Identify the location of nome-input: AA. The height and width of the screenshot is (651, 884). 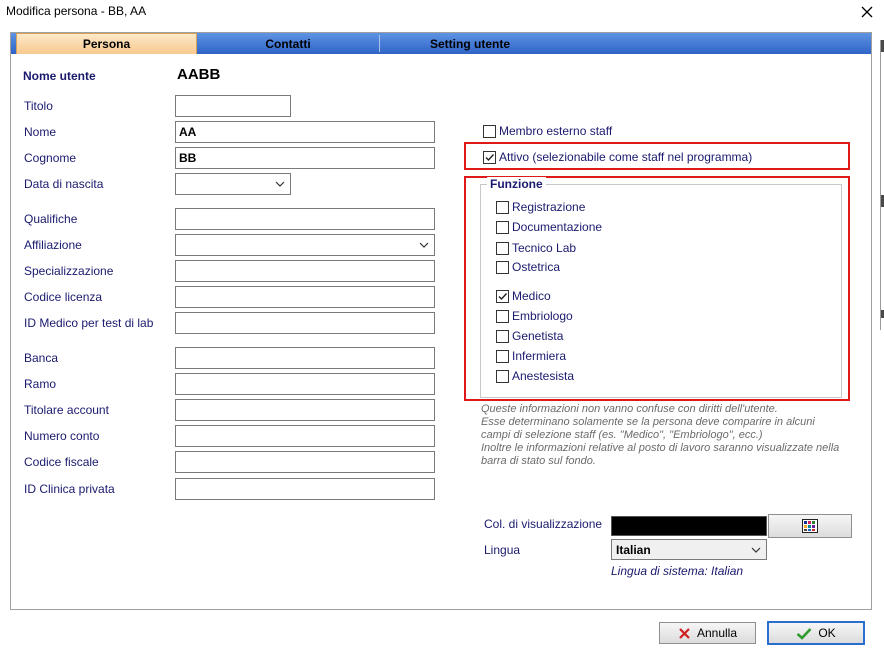
(305, 132).